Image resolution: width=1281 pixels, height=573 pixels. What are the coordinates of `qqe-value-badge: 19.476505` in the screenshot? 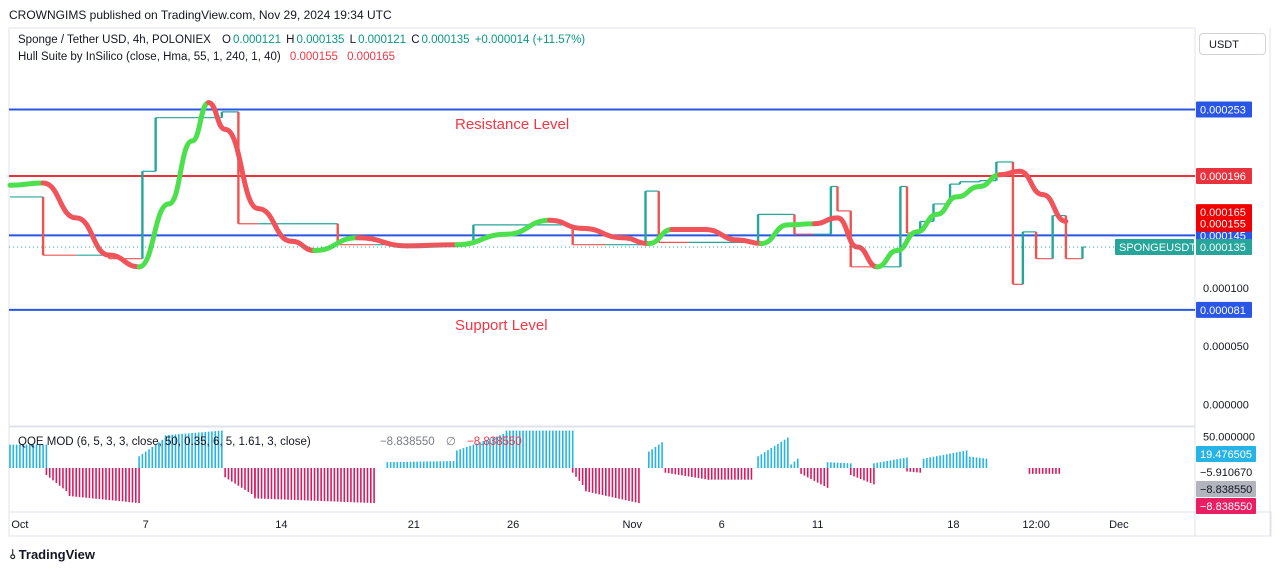 It's located at (1226, 454).